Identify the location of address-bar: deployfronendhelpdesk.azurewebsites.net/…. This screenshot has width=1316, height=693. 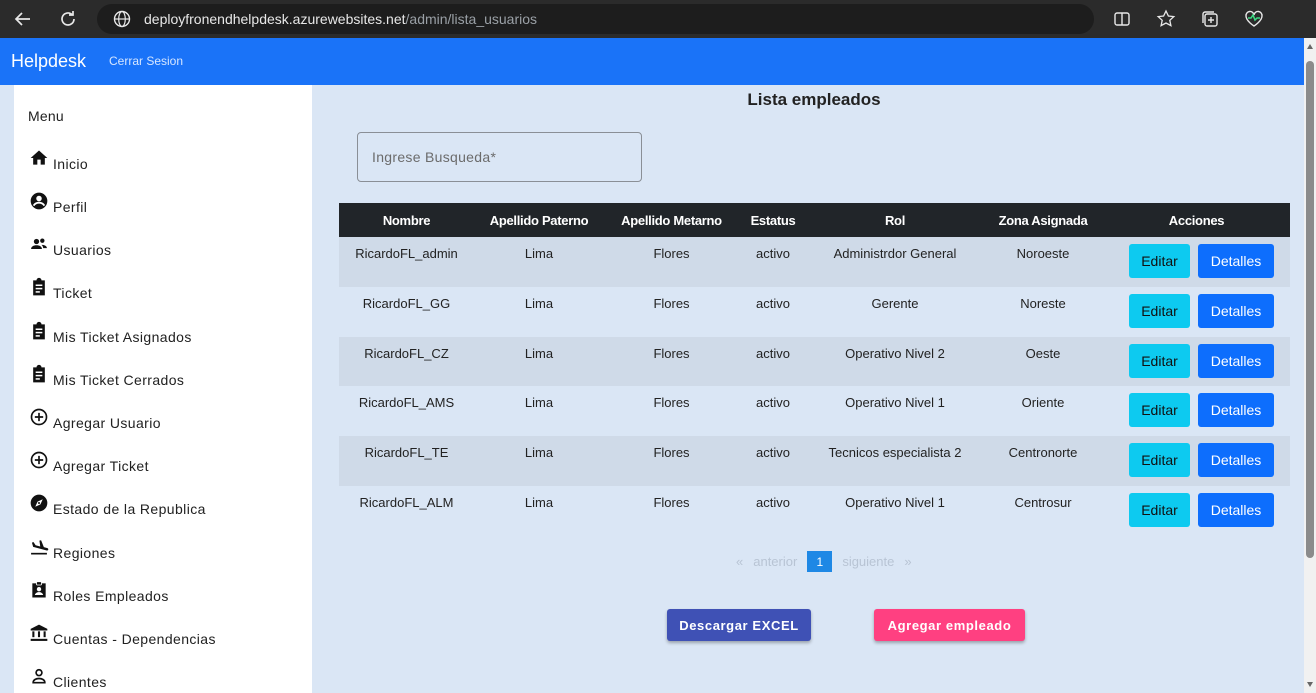
(595, 19).